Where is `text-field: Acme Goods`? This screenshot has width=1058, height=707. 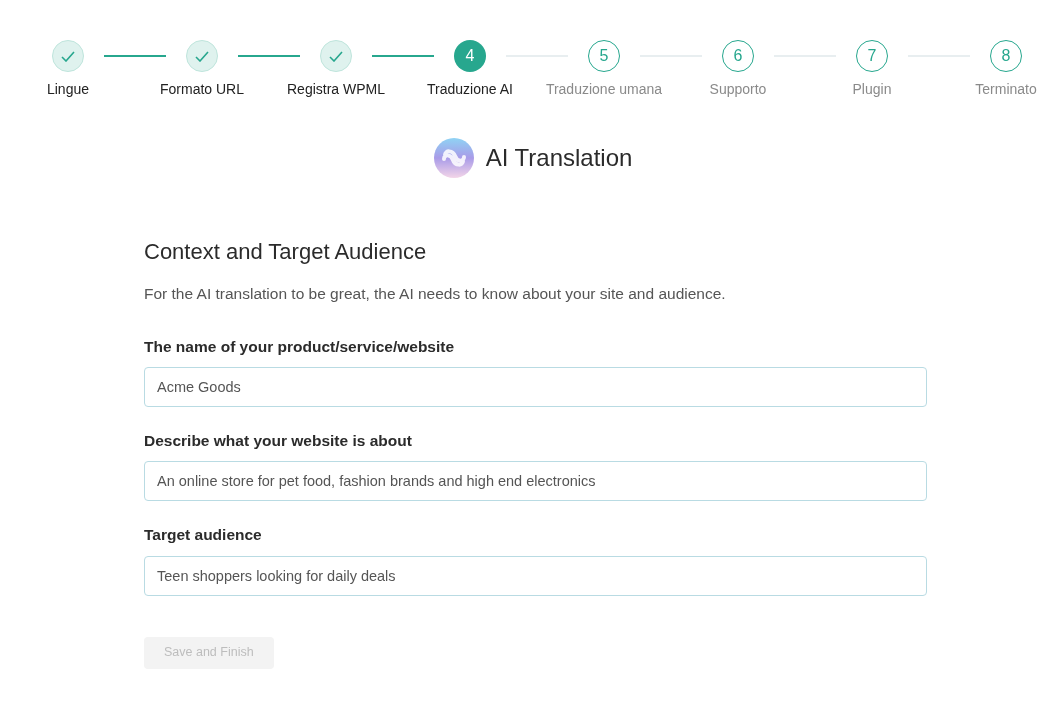 text-field: Acme Goods is located at coordinates (535, 387).